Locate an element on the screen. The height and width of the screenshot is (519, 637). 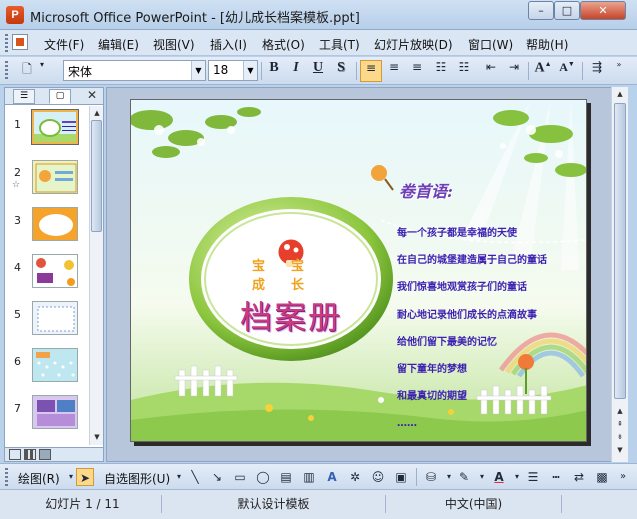
menu-tools: 工具(T) is located at coordinates (339, 44).